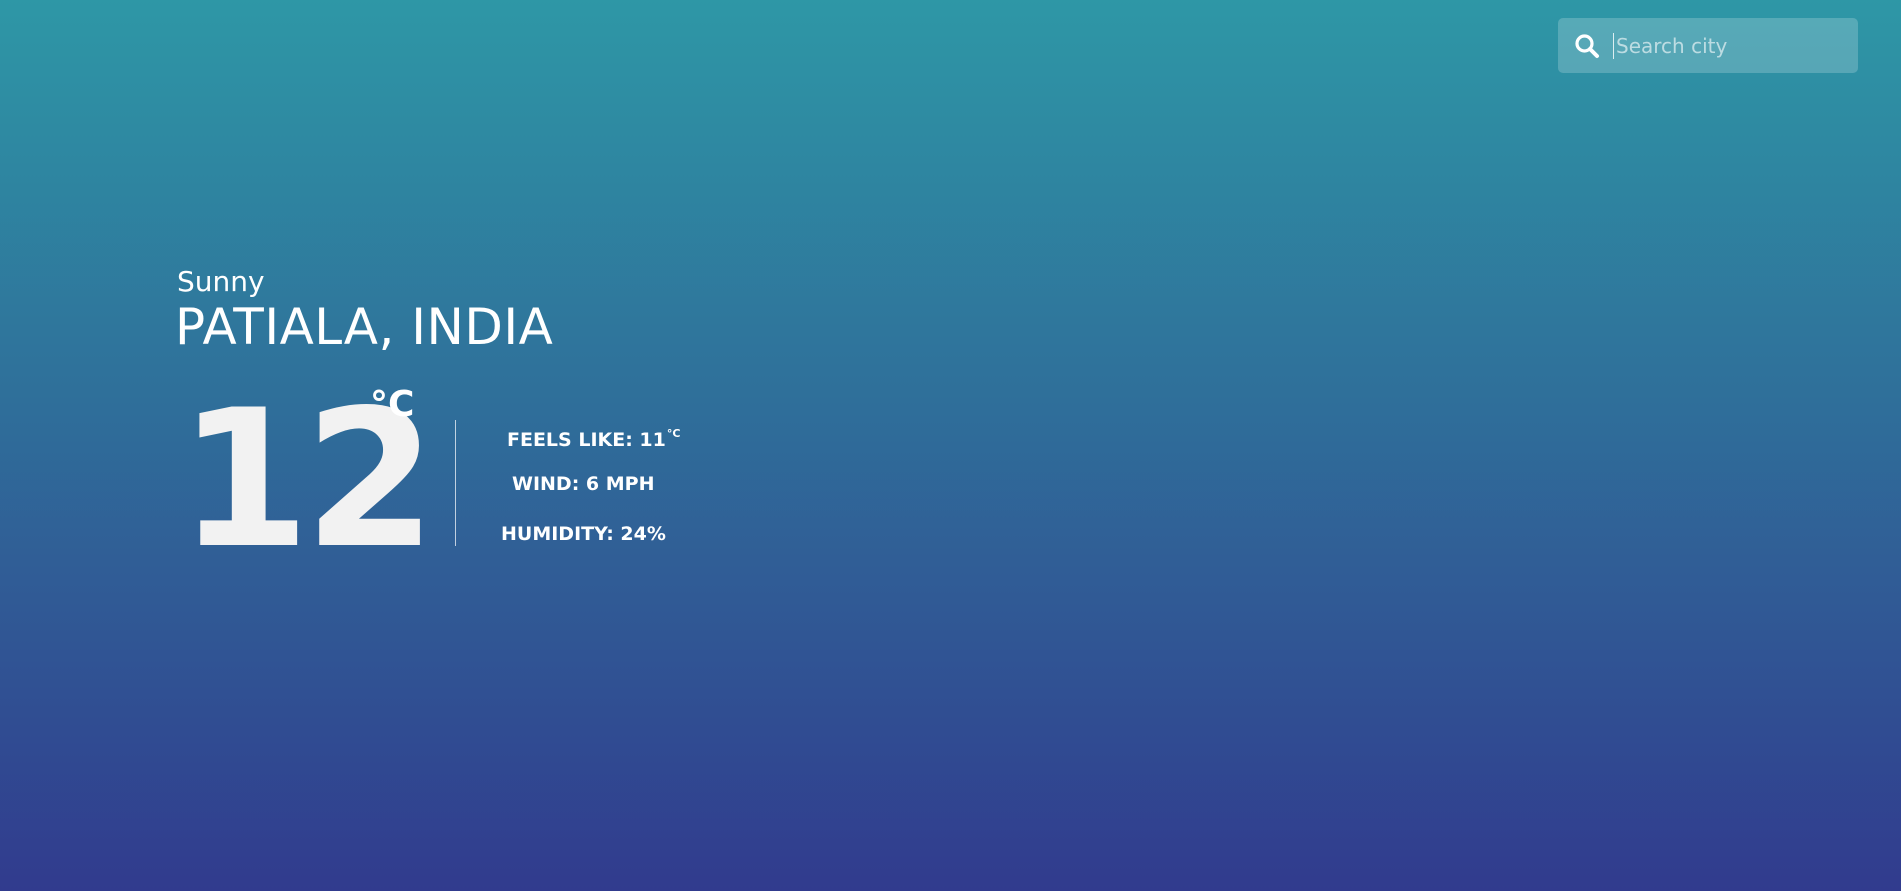  What do you see at coordinates (583, 484) in the screenshot?
I see `wind-text: WIND: 6 MPH` at bounding box center [583, 484].